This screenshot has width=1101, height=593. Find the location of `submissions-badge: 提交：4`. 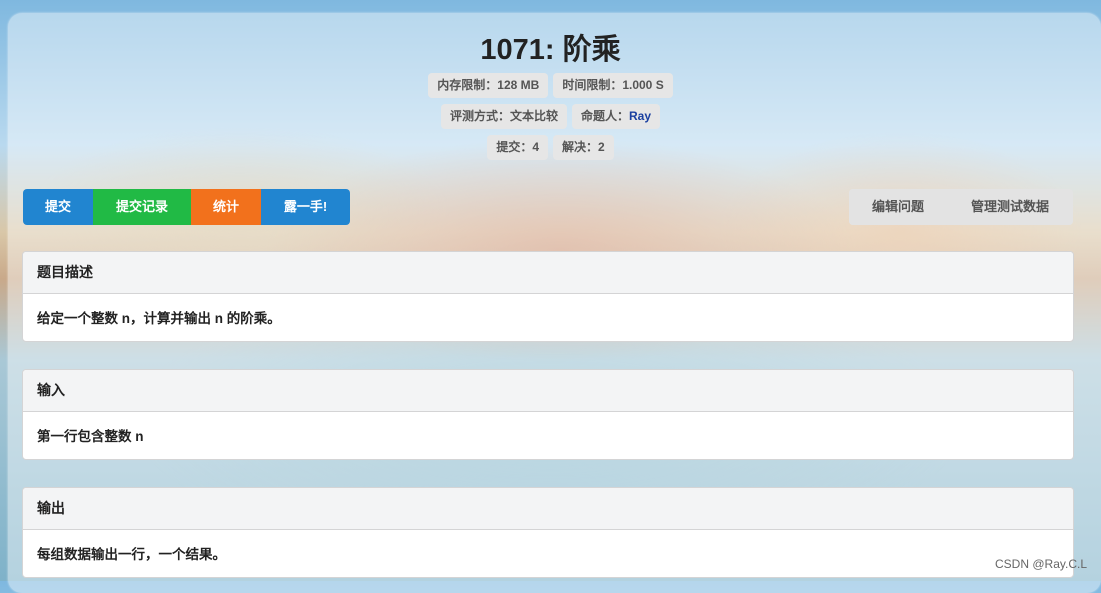

submissions-badge: 提交：4 is located at coordinates (517, 147).